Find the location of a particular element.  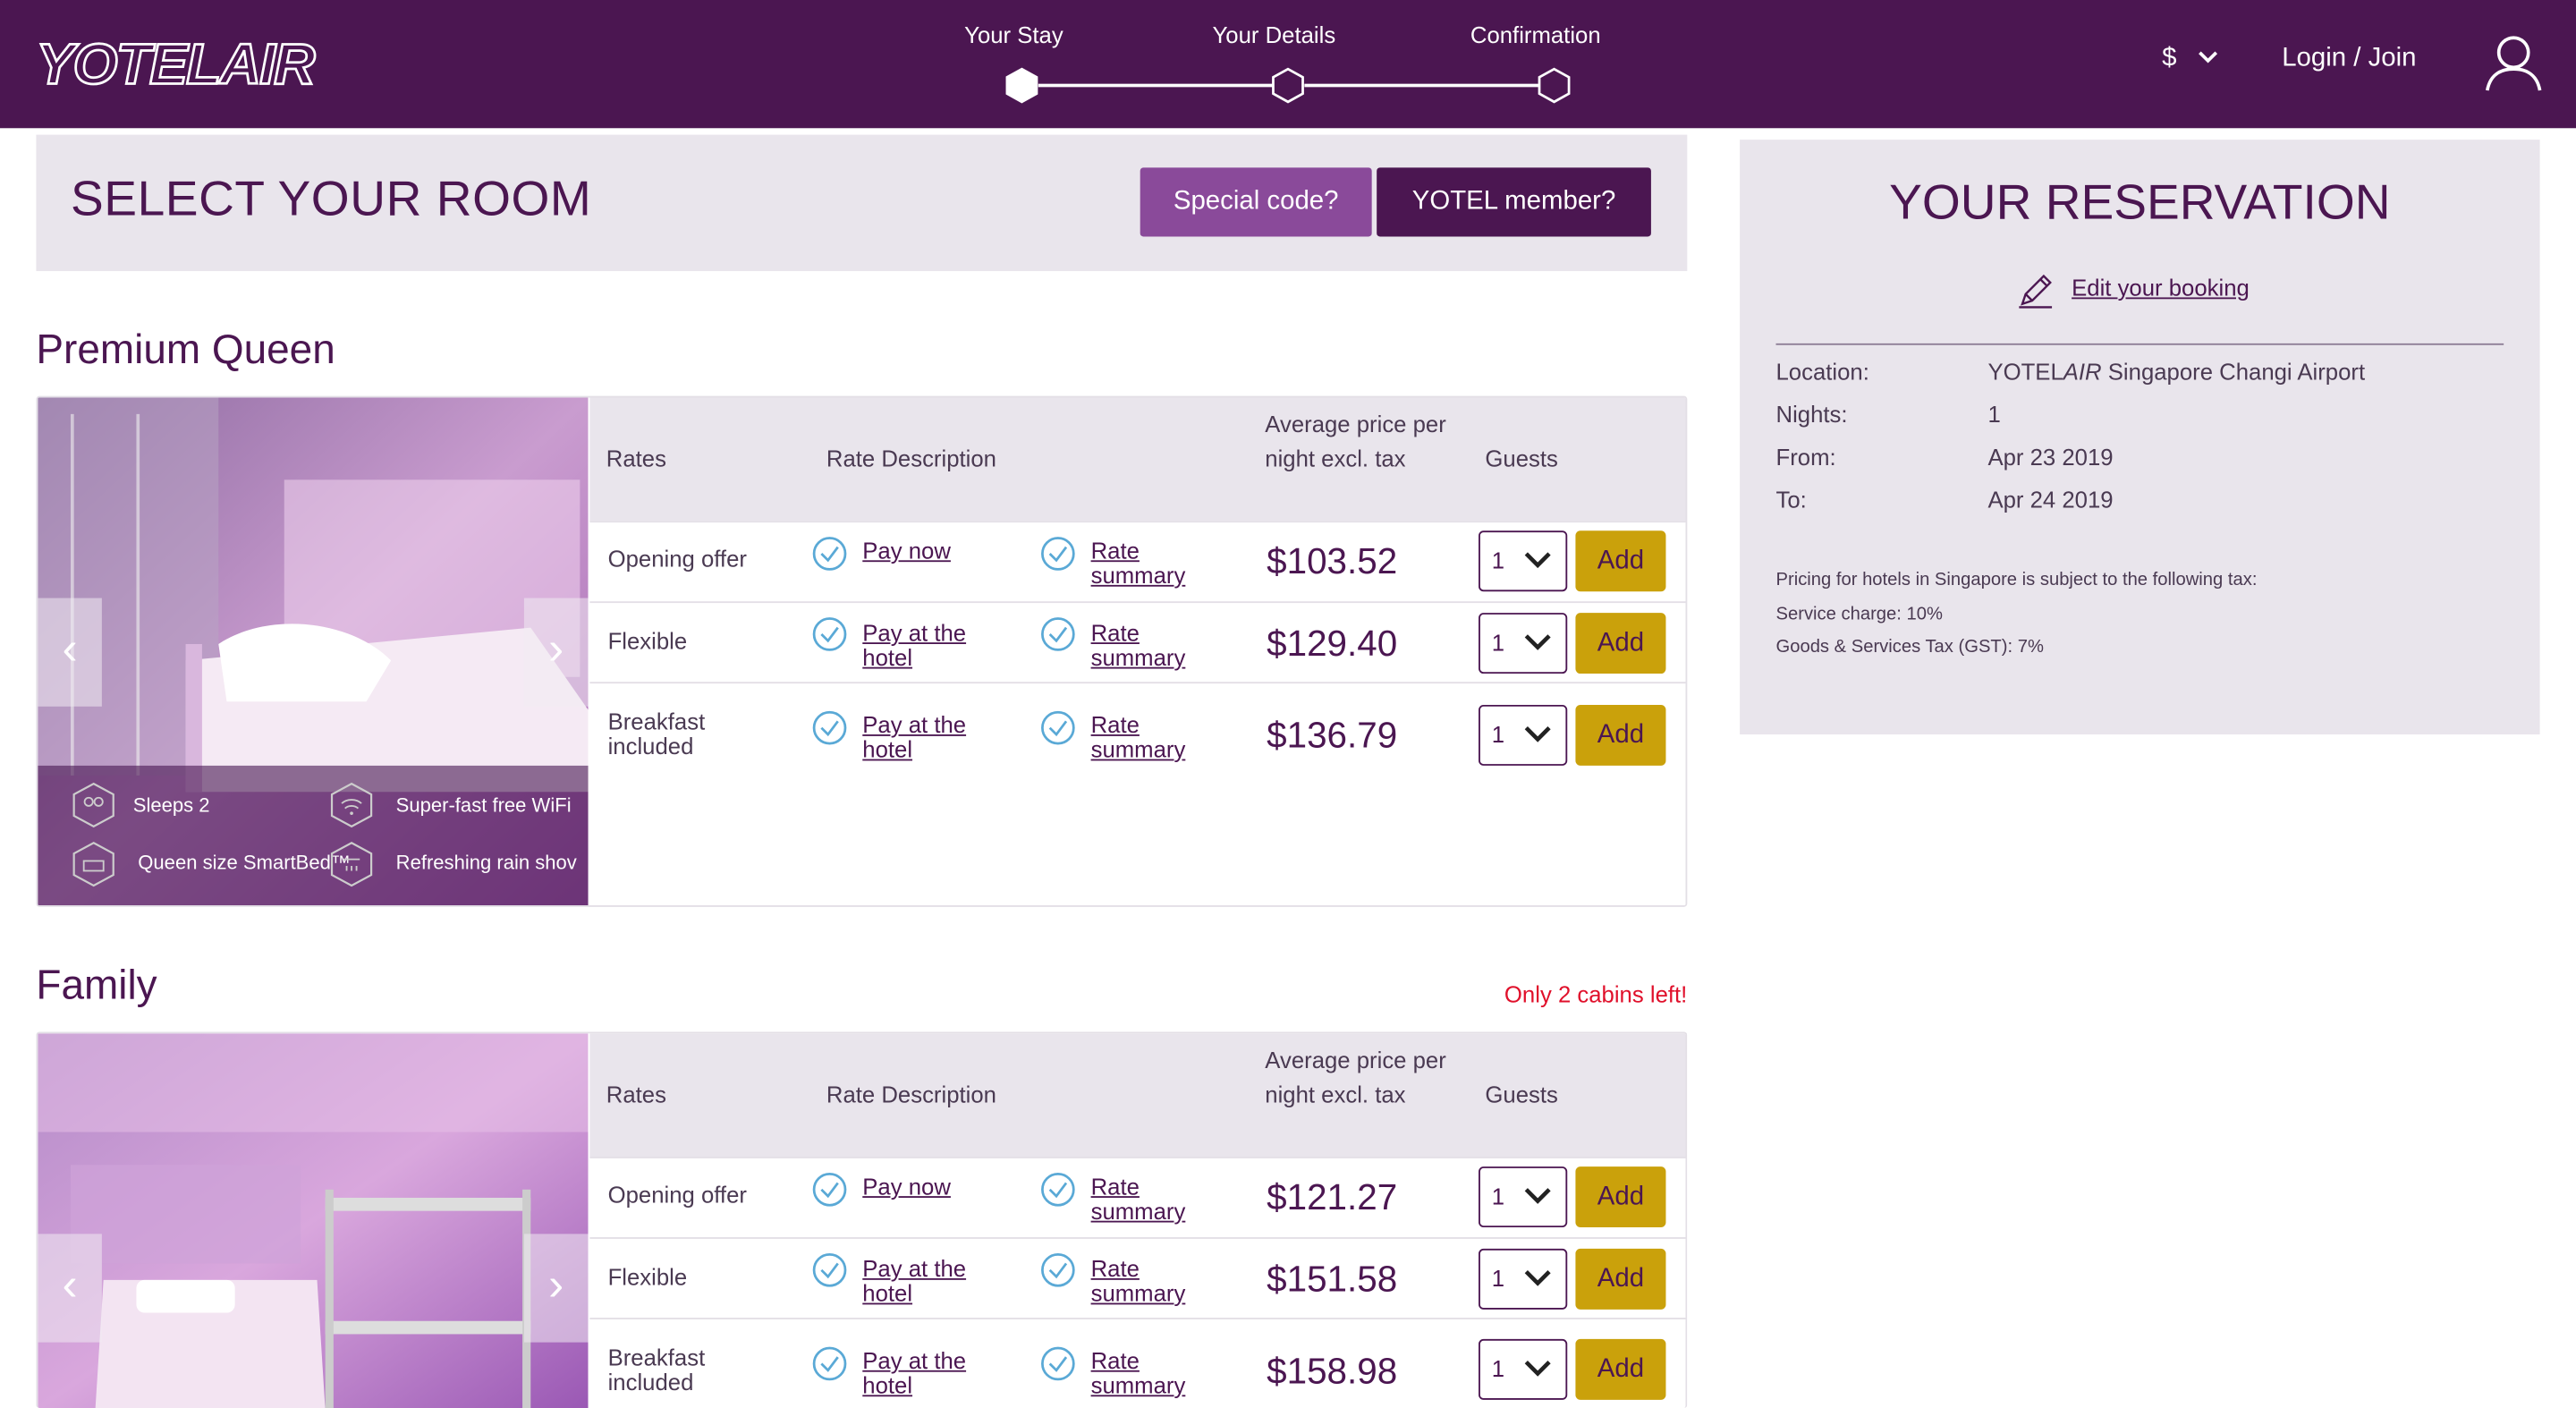

price-column-header: Average price per night excl. tax is located at coordinates (1355, 1076).